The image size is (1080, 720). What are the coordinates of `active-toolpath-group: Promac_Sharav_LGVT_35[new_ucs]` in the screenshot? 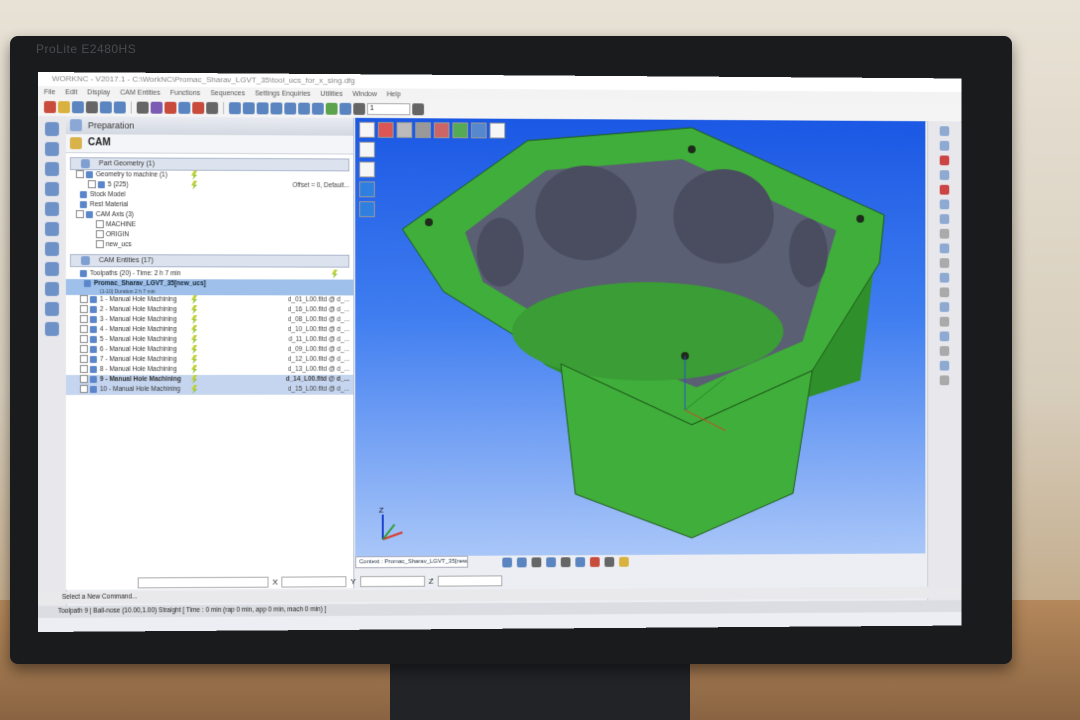 It's located at (209, 284).